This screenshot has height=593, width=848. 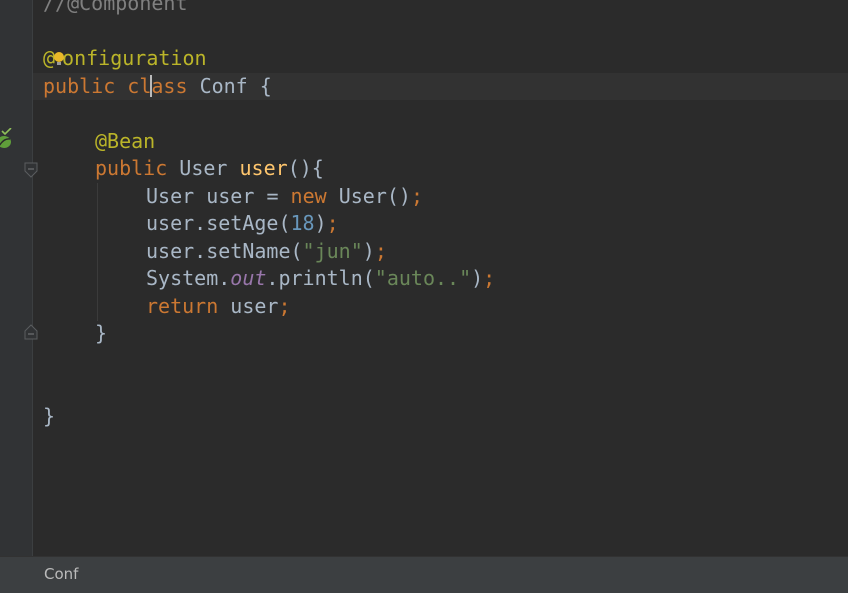 What do you see at coordinates (59, 56) in the screenshot?
I see `intention-bulb-icon` at bounding box center [59, 56].